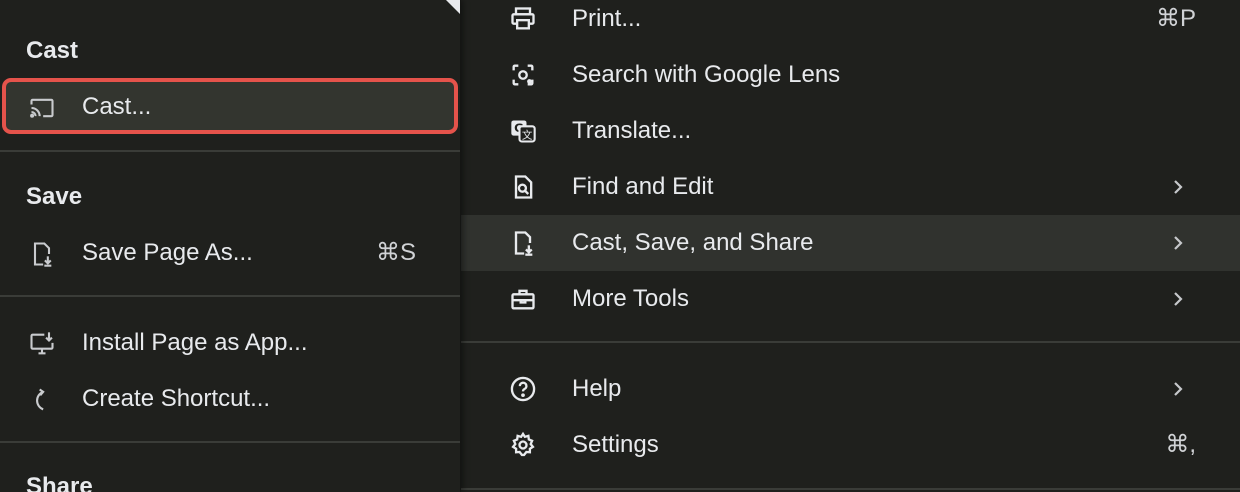  Describe the element at coordinates (693, 242) in the screenshot. I see `menu-item-label: Cast, Save, and Share` at that location.